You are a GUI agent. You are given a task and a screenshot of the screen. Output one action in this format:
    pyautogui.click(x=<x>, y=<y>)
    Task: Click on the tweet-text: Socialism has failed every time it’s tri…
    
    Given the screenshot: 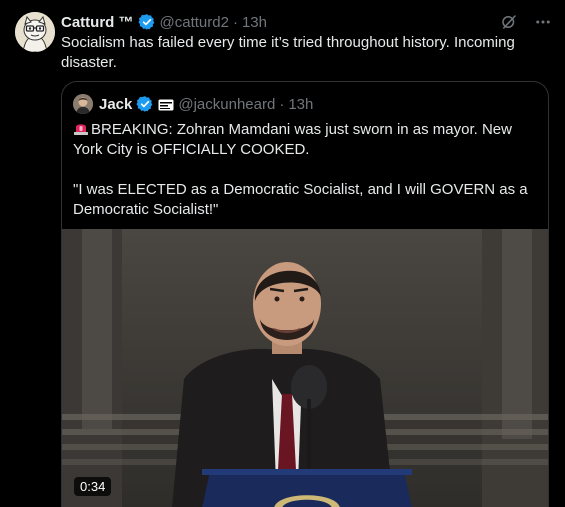 What is the action you would take?
    pyautogui.click(x=288, y=52)
    